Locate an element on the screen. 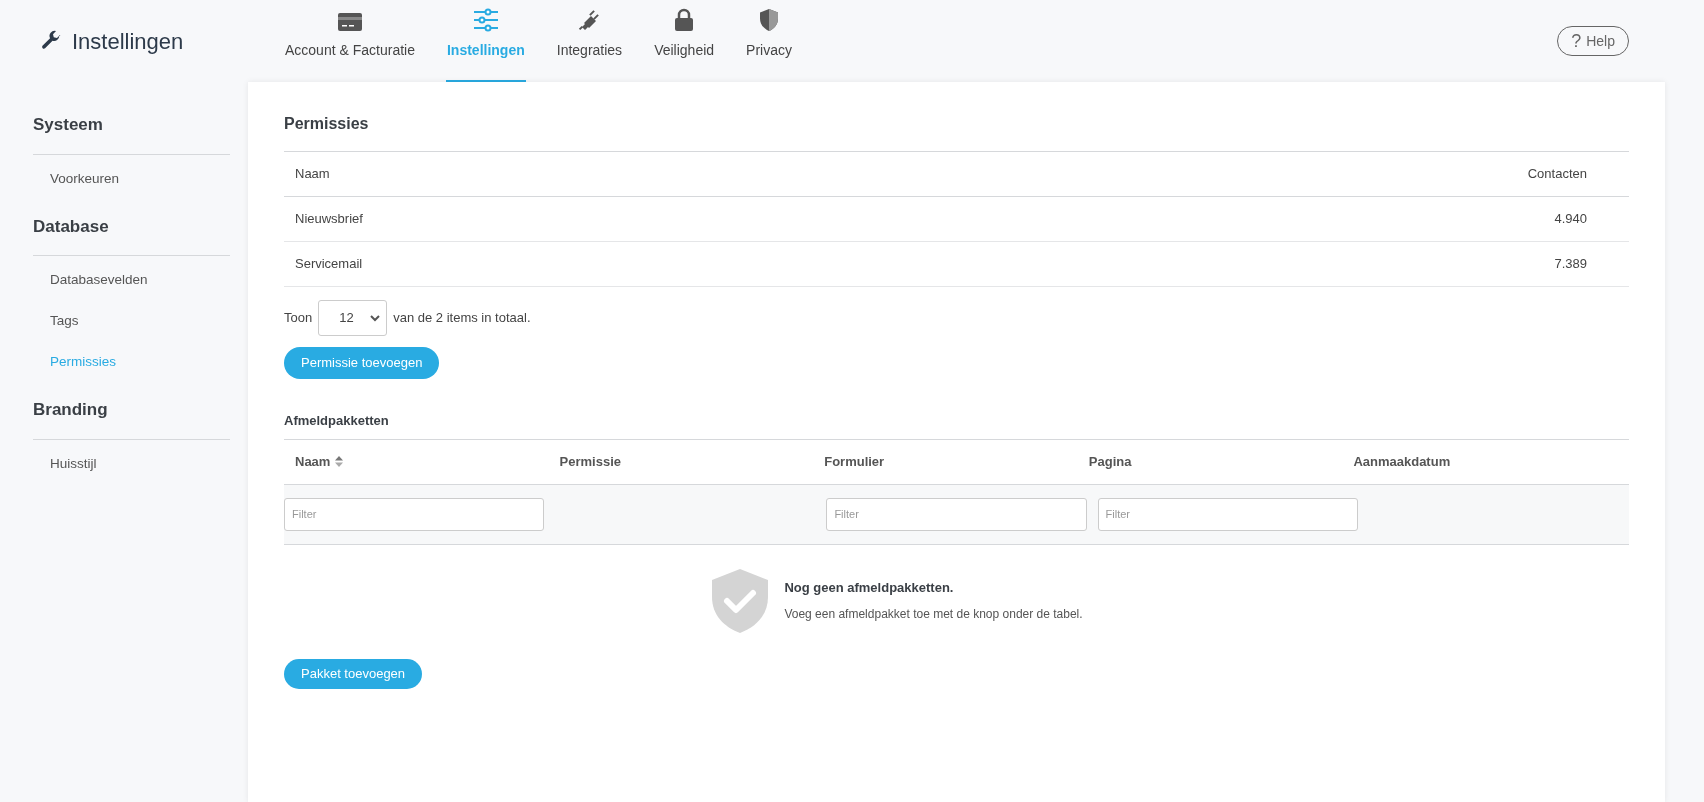 The image size is (1704, 802). pagination-text: van de 2 items in totaal. is located at coordinates (462, 318).